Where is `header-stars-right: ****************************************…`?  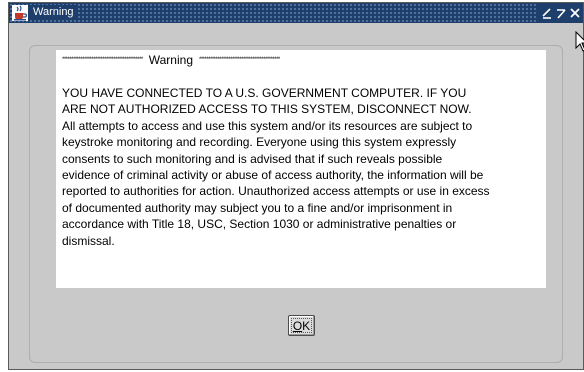
header-stars-right: ****************************************… is located at coordinates (239, 59).